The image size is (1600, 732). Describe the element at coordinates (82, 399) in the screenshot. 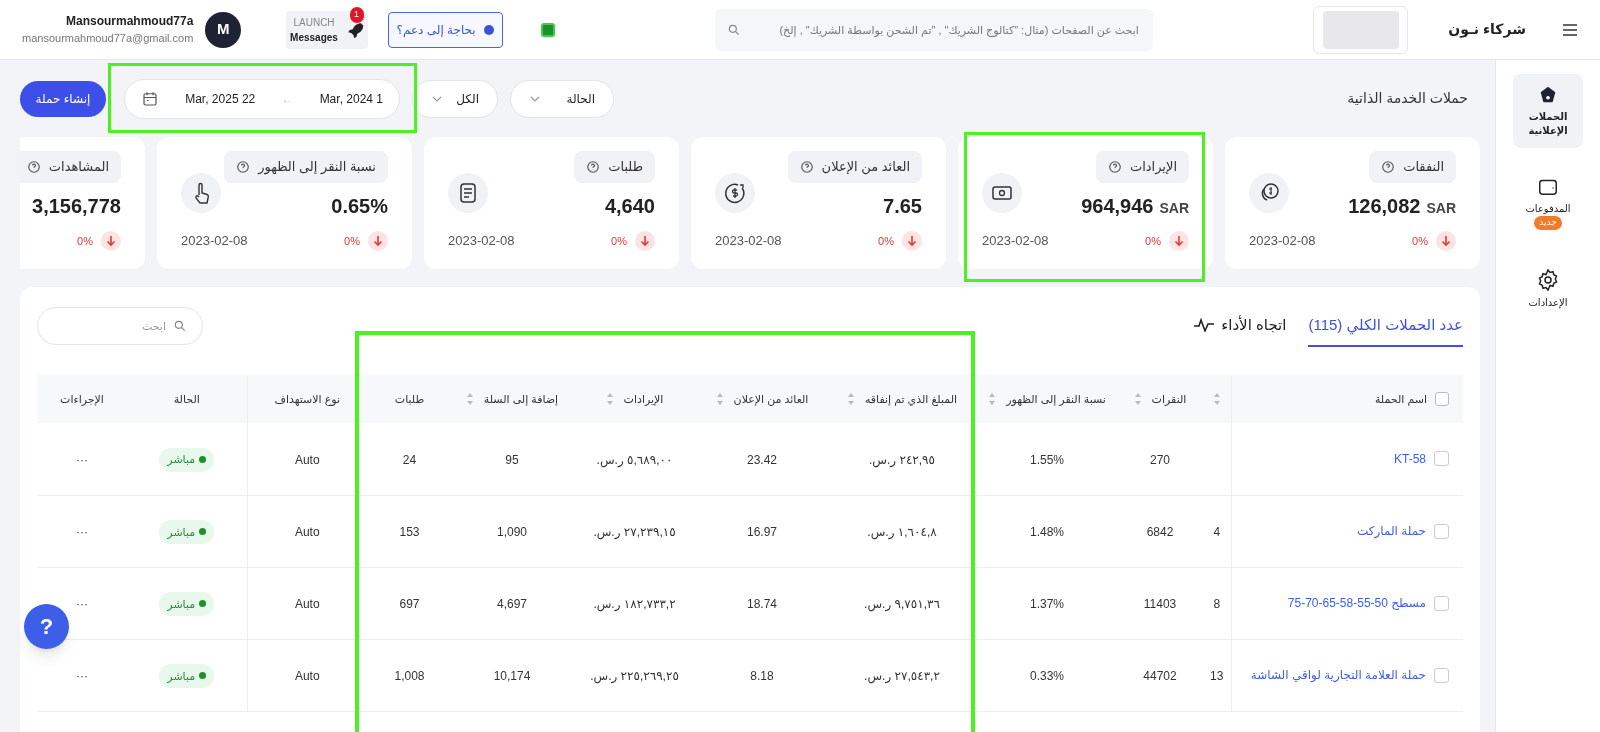

I see `column-header: الإجراءات` at that location.